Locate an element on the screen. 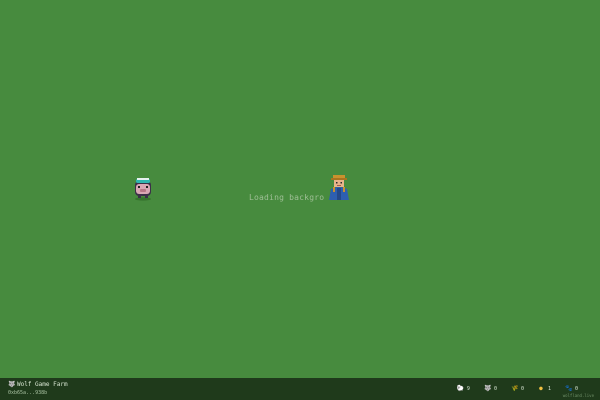  stat-sheep-value: 9 is located at coordinates (468, 389).